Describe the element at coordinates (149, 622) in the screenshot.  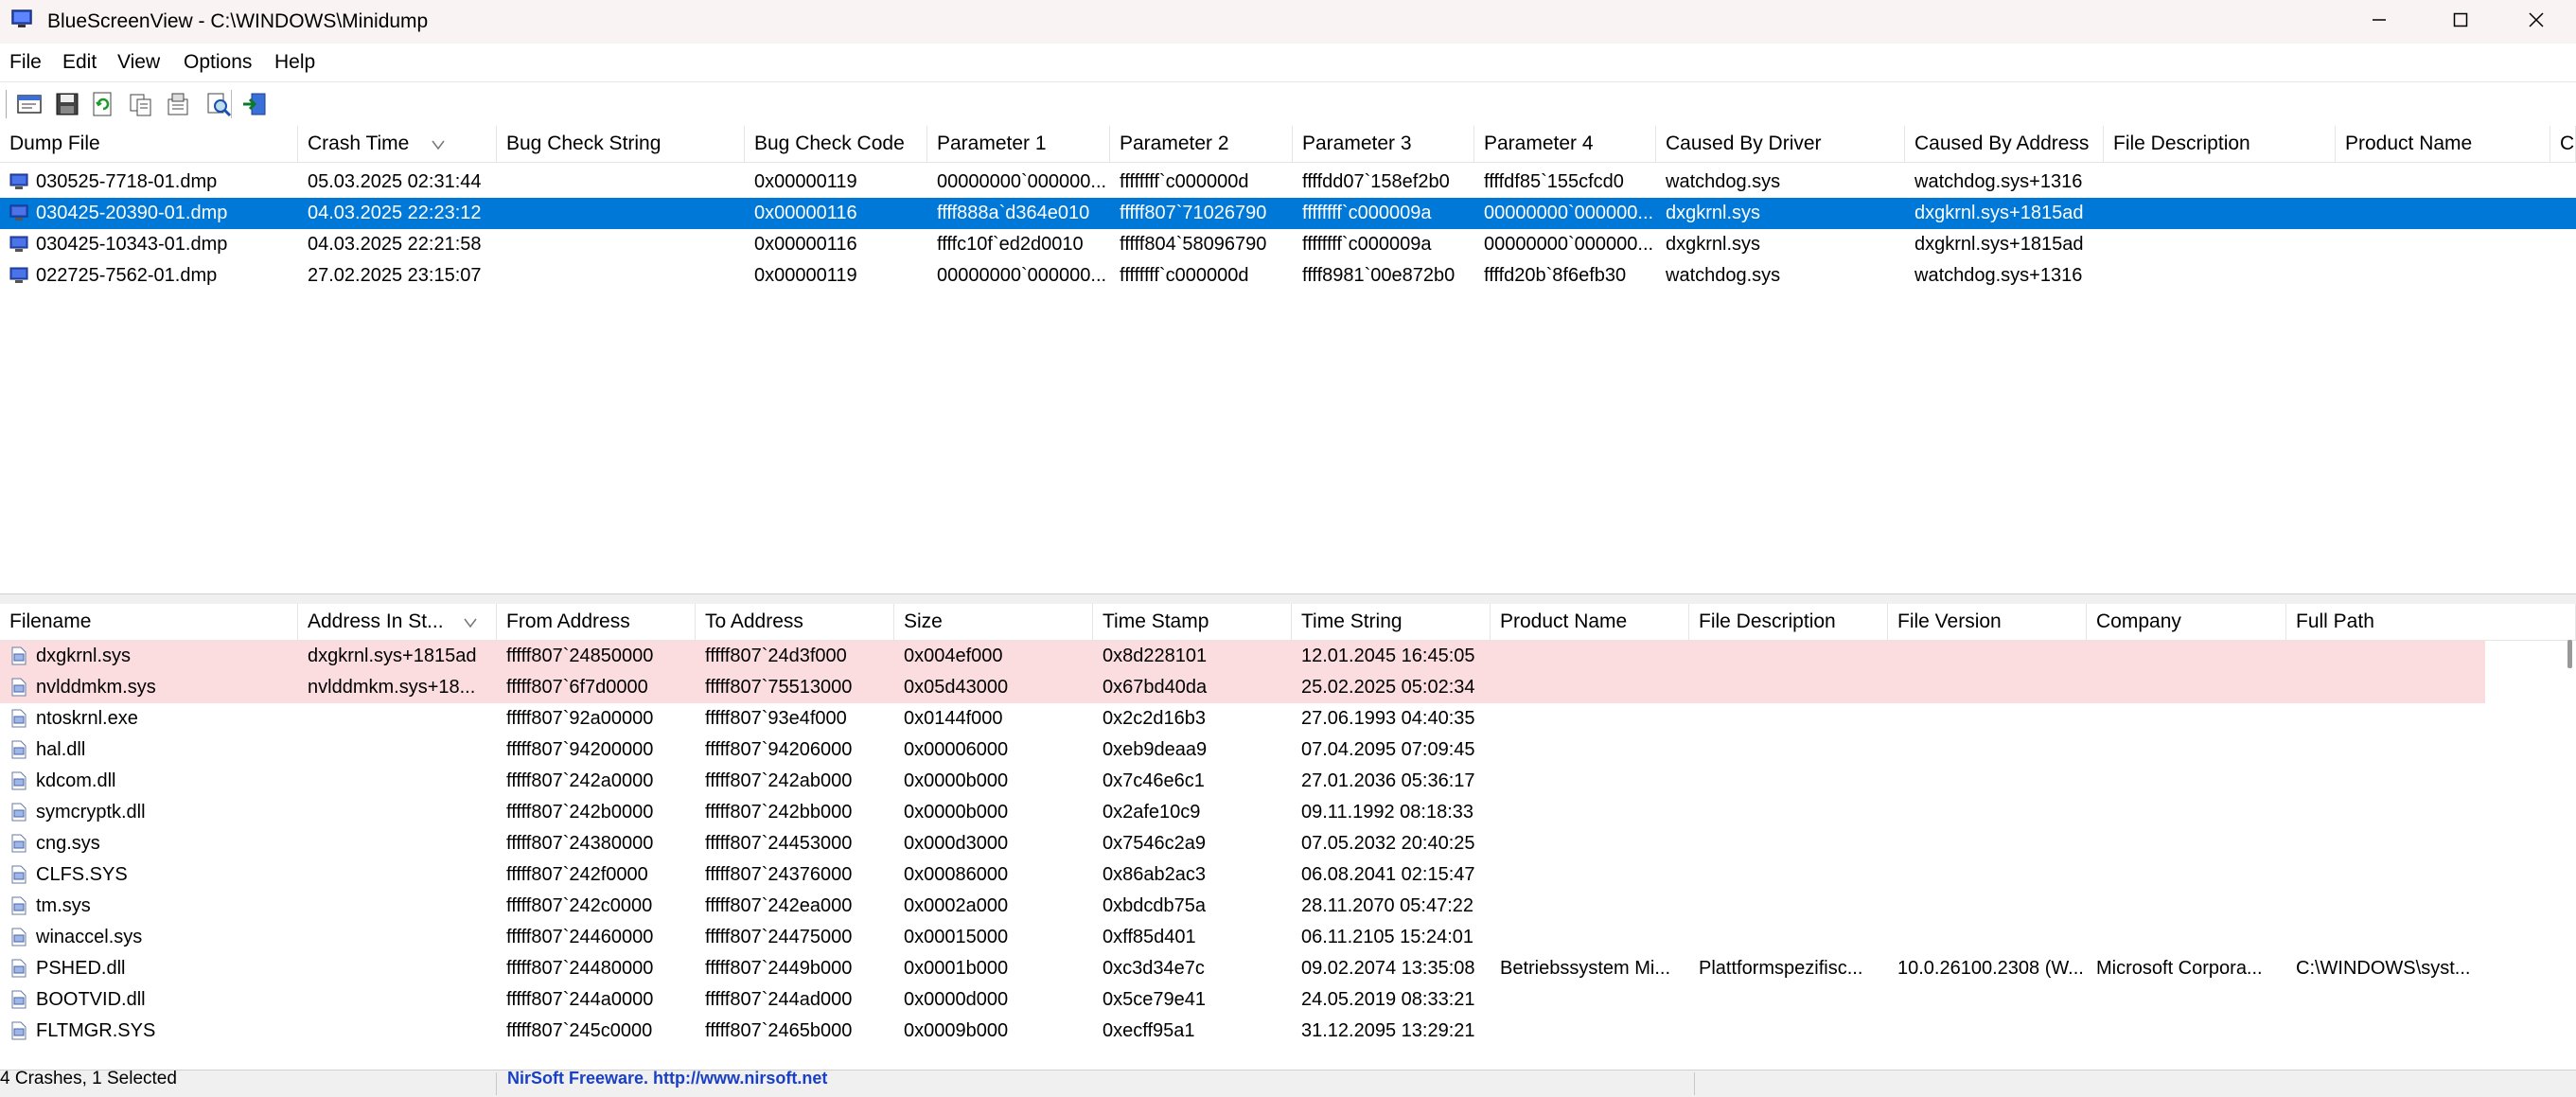
I see `column-header-filename: Filename` at that location.